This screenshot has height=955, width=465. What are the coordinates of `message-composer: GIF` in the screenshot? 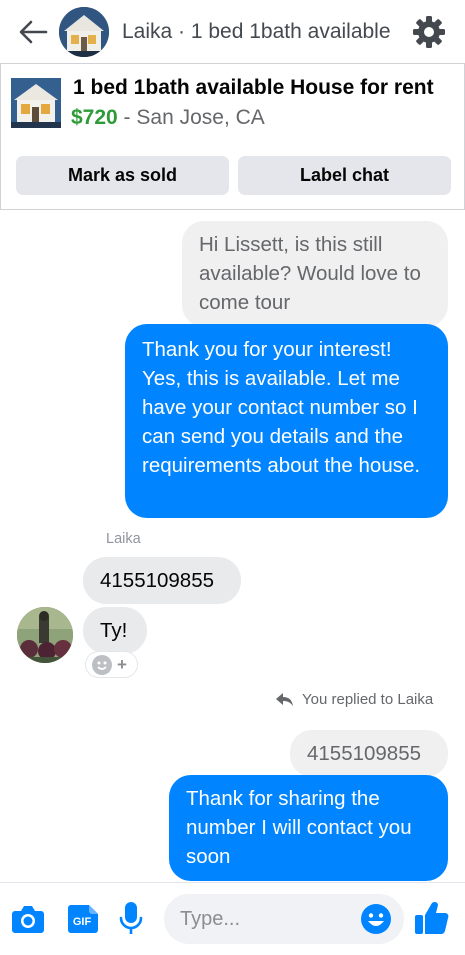 It's located at (232, 918).